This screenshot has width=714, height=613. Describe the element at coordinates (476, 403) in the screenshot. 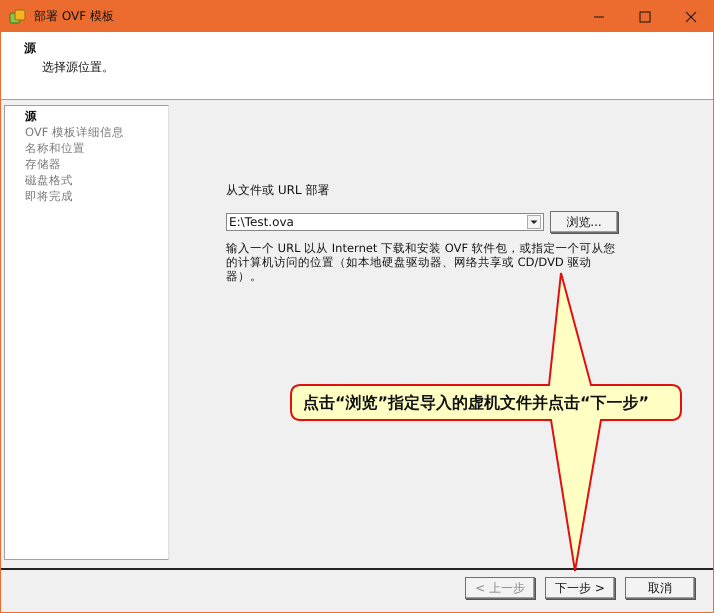

I see `callout-text: 点击“浏览”指定导入的虚机文件并点击“下一步”` at that location.